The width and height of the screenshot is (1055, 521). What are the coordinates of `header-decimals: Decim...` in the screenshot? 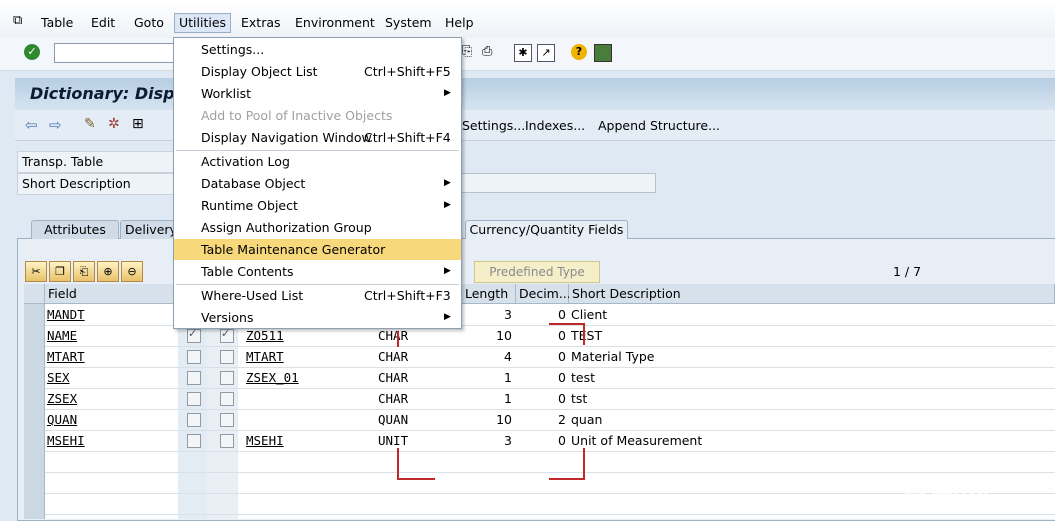 It's located at (543, 294).